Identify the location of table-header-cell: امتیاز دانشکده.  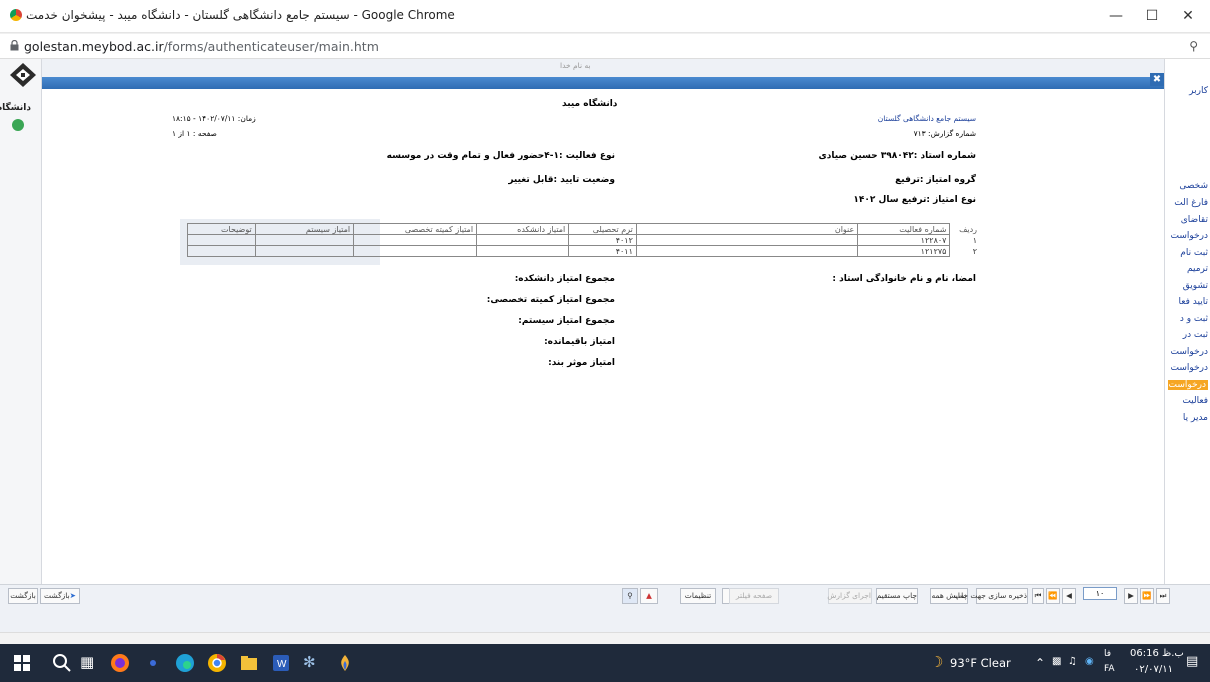
(523, 229).